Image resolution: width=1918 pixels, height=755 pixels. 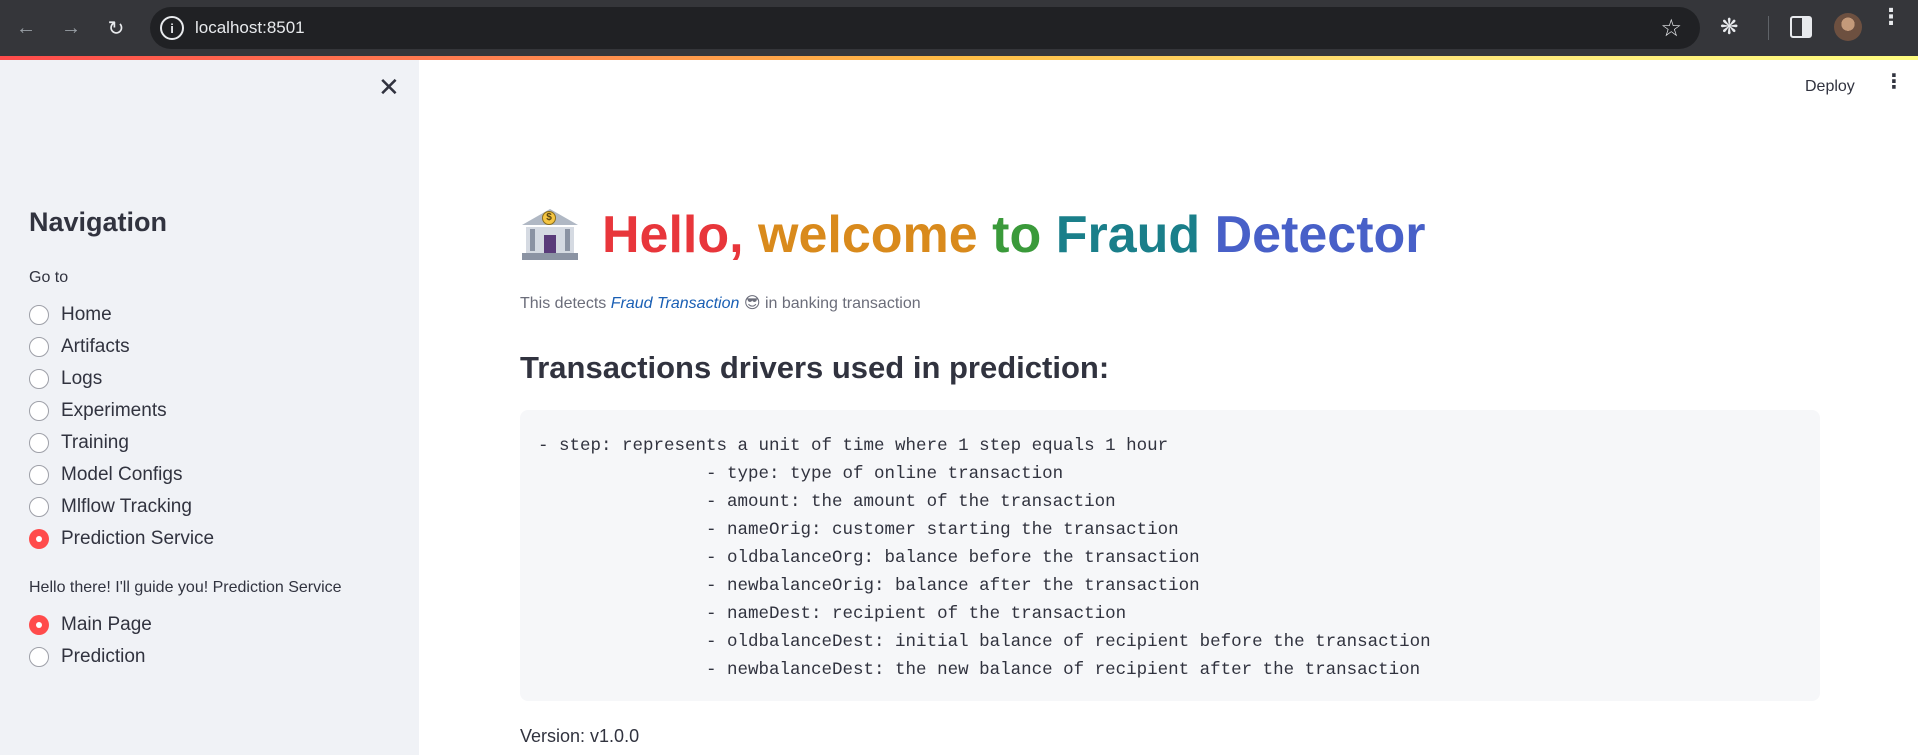 What do you see at coordinates (1848, 27) in the screenshot?
I see `profile-avatar` at bounding box center [1848, 27].